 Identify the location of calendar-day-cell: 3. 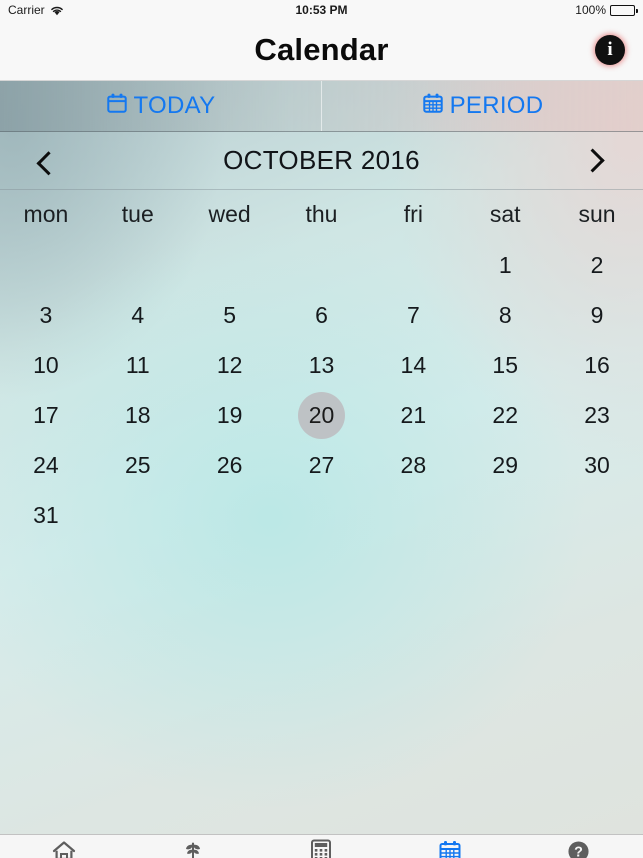
(46, 315).